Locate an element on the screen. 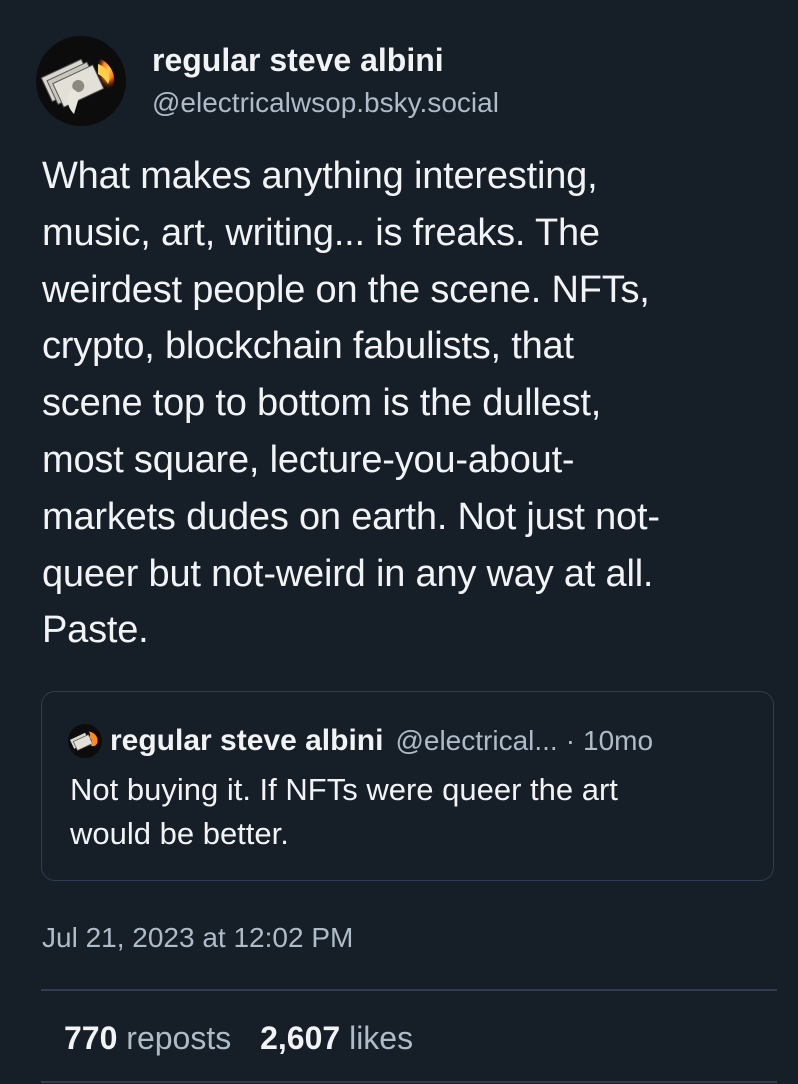 The width and height of the screenshot is (798, 1084). likes-count-link: 2,607 likes is located at coordinates (336, 1038).